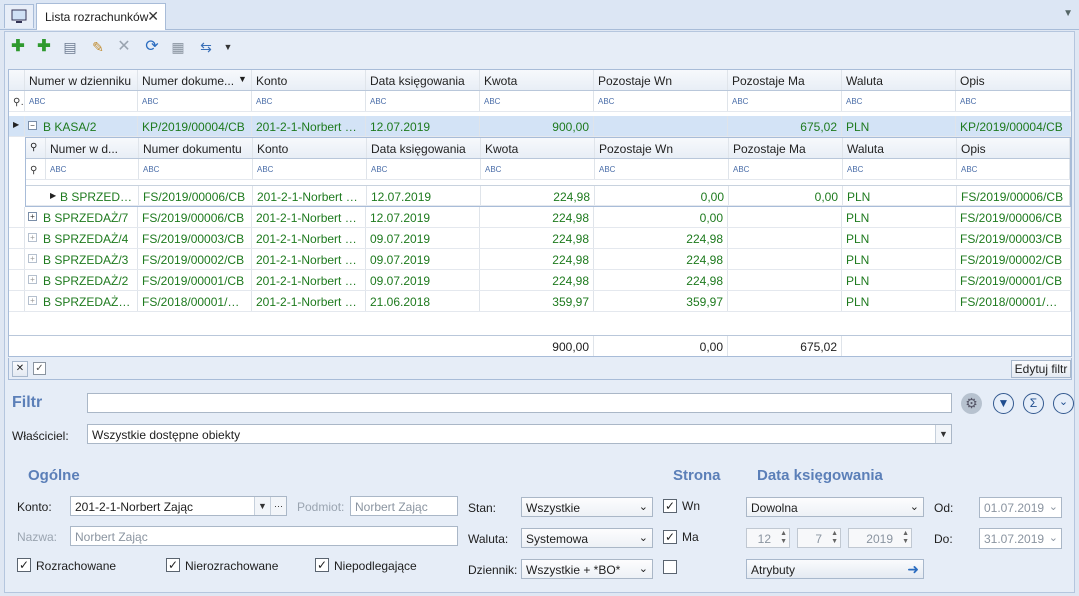 The height and width of the screenshot is (596, 1079). Describe the element at coordinates (206, 47) in the screenshot. I see `export-icon: ⇆` at that location.